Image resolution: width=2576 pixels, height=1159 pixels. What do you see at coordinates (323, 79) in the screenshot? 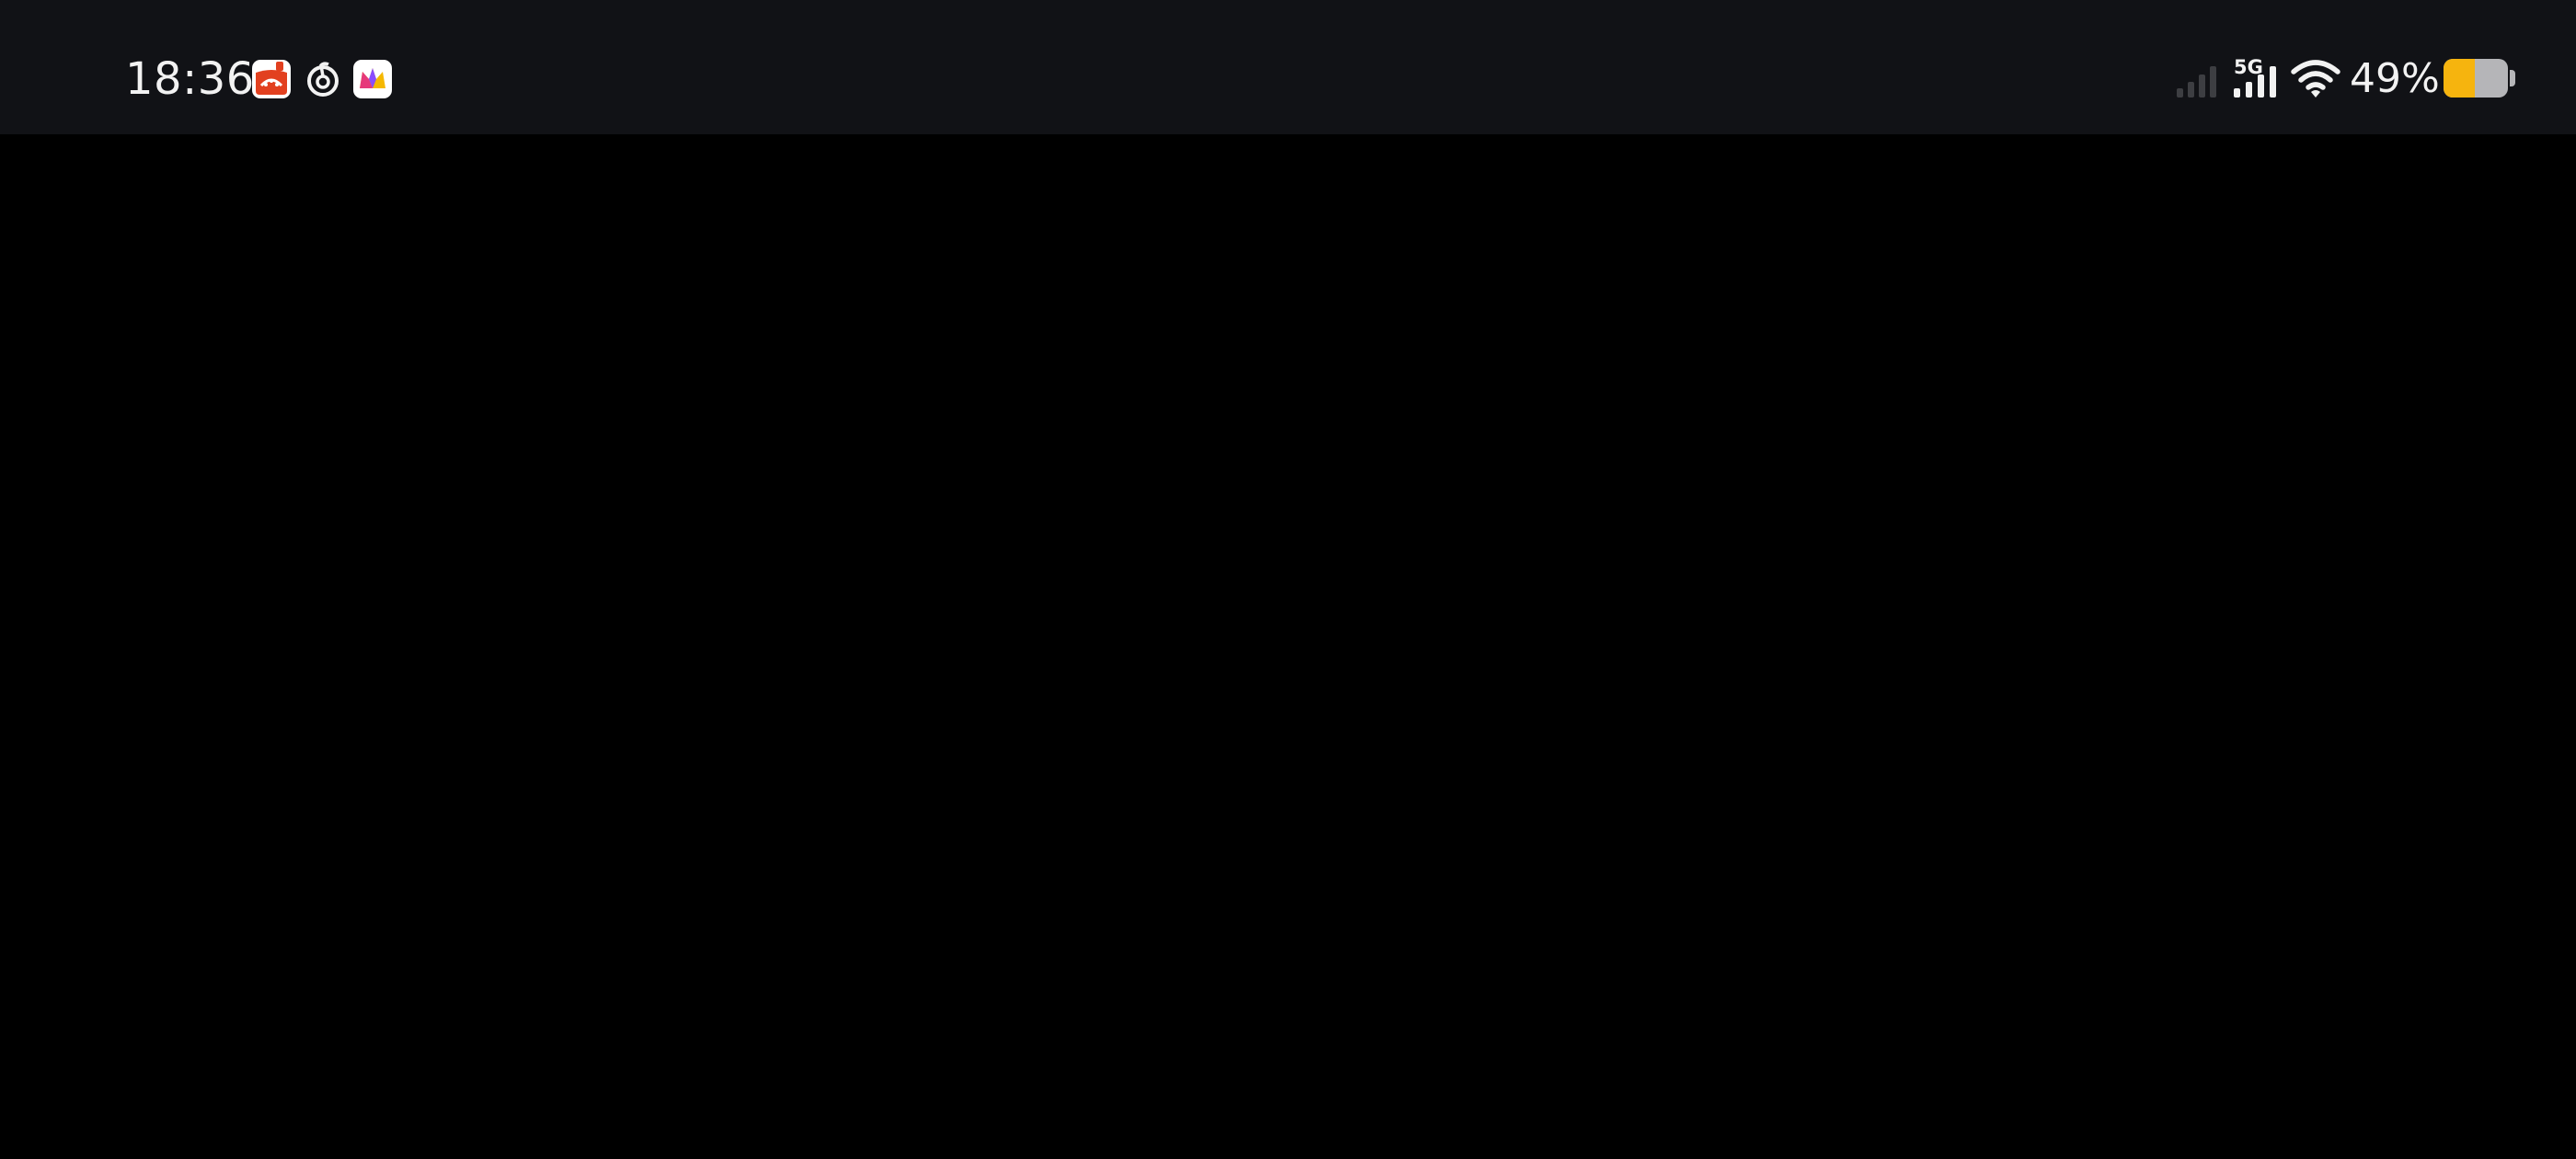
I see `netease-music-app-icon` at bounding box center [323, 79].